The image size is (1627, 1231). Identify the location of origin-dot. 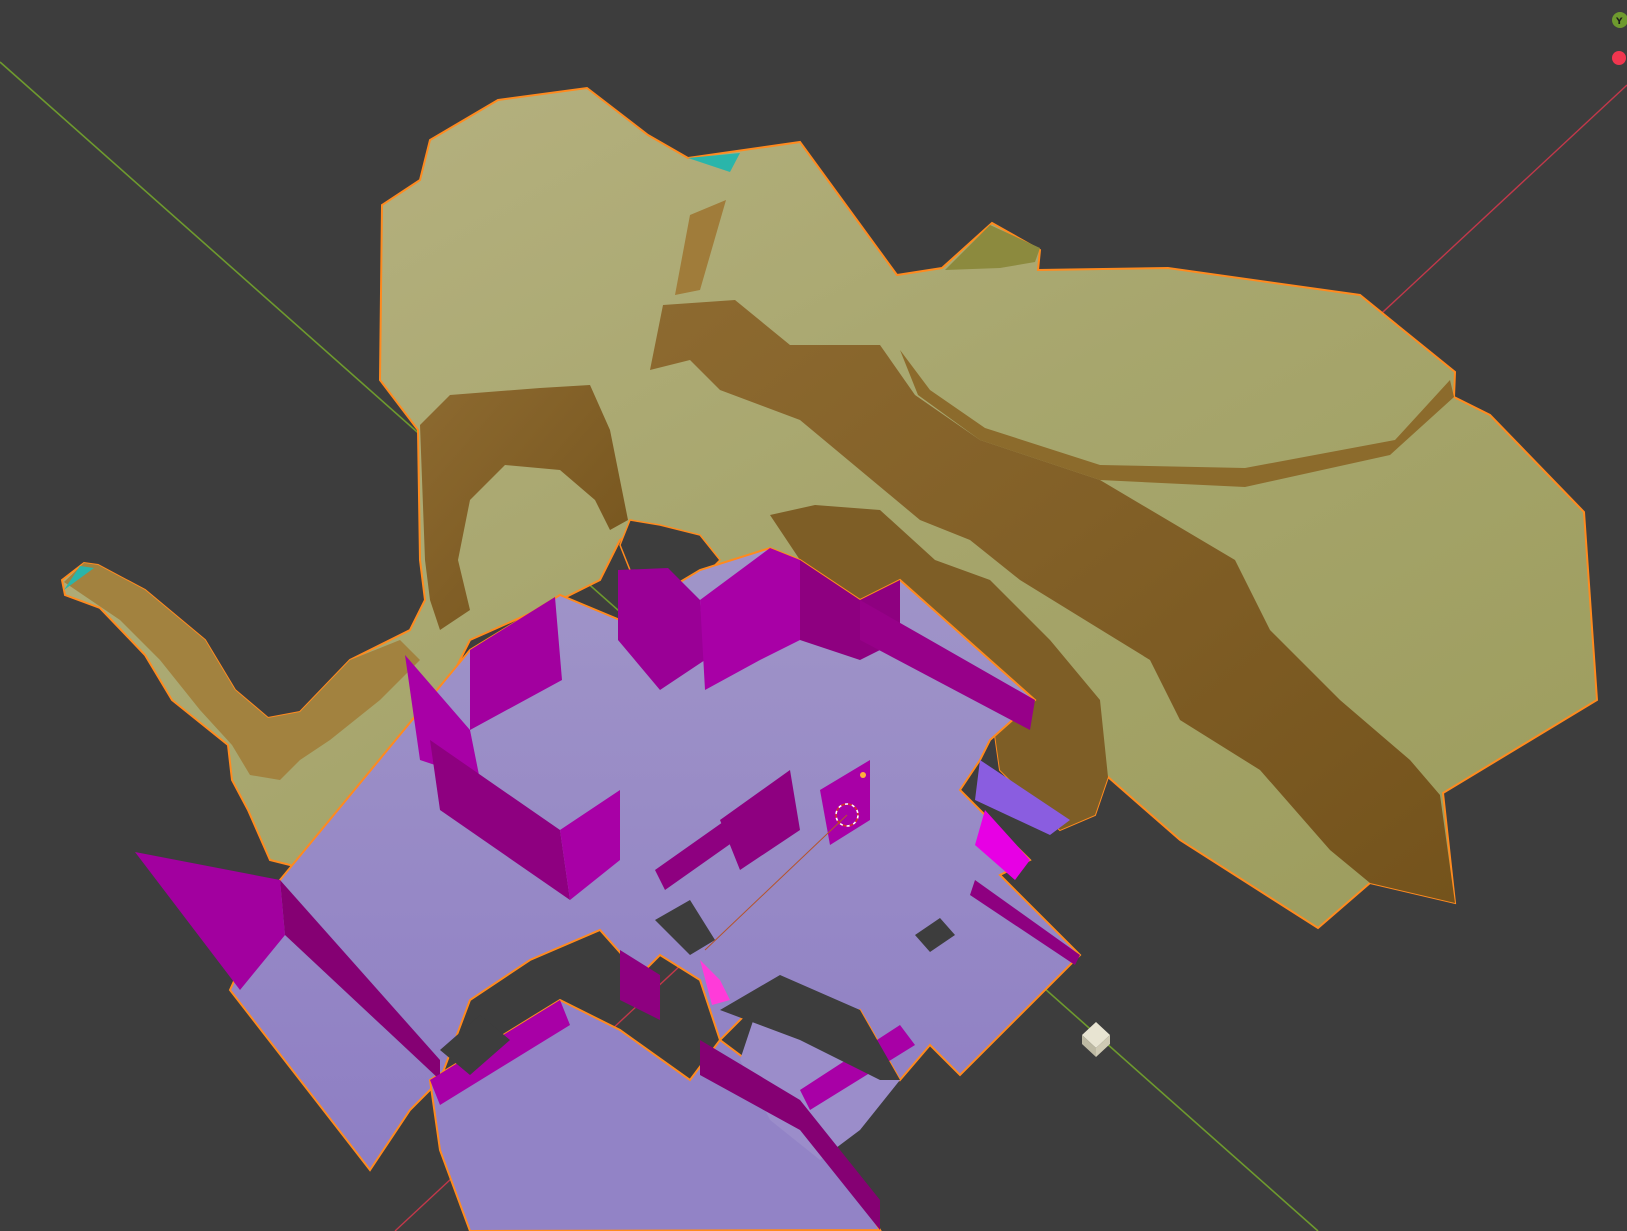
(863, 775).